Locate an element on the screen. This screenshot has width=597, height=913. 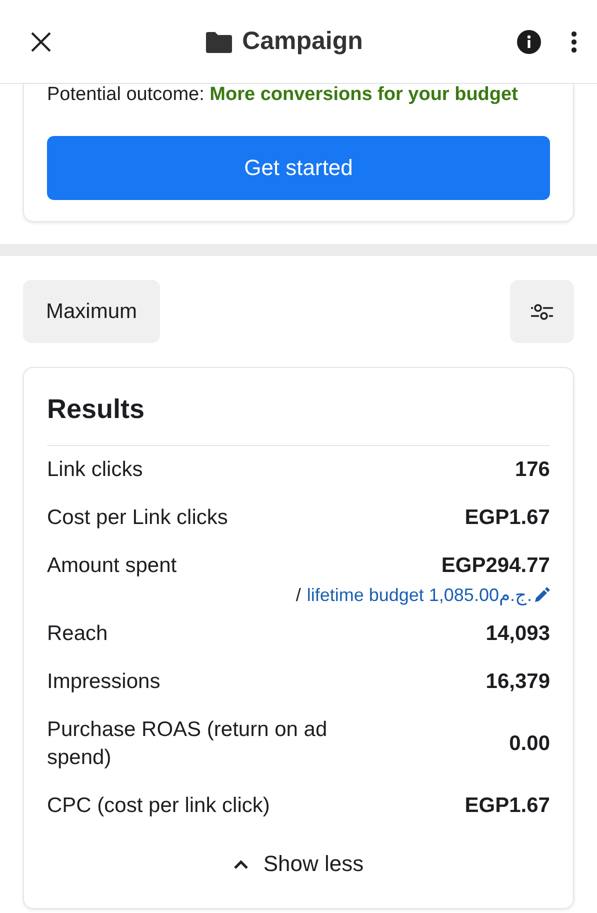
metric-label: Amount spent is located at coordinates (112, 566).